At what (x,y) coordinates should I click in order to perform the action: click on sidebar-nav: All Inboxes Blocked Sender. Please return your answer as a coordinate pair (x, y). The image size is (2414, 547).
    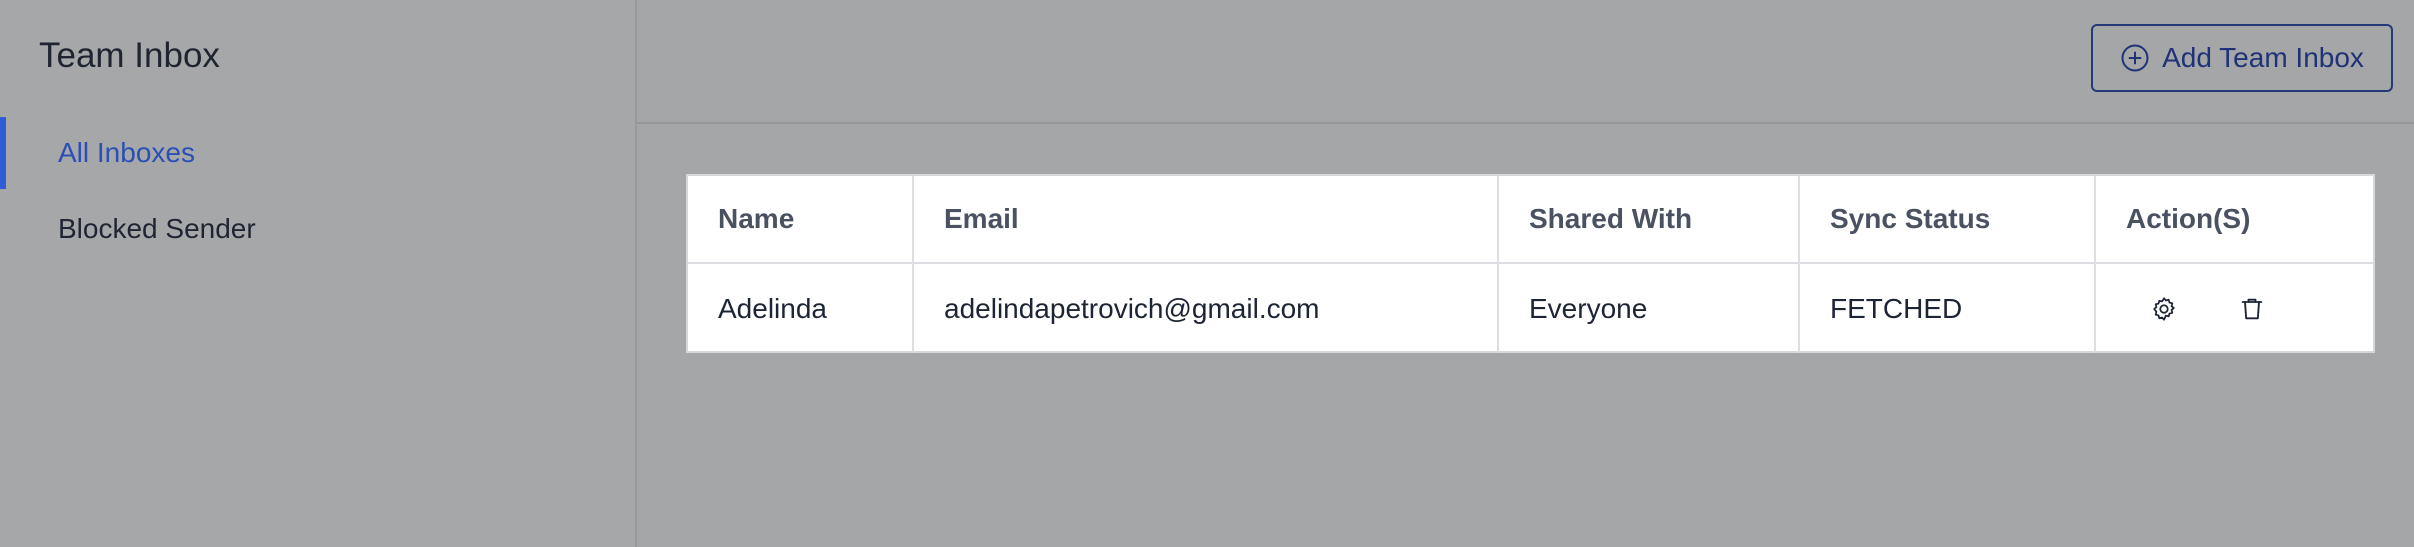
    Looking at the image, I should click on (317, 191).